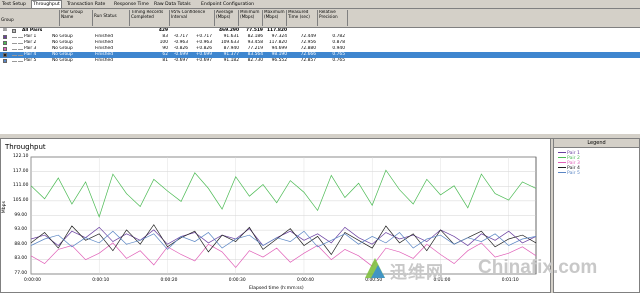 The height and width of the screenshot is (293, 640). What do you see at coordinates (231, 60) in the screenshot?
I see `average-value: 91.182` at bounding box center [231, 60].